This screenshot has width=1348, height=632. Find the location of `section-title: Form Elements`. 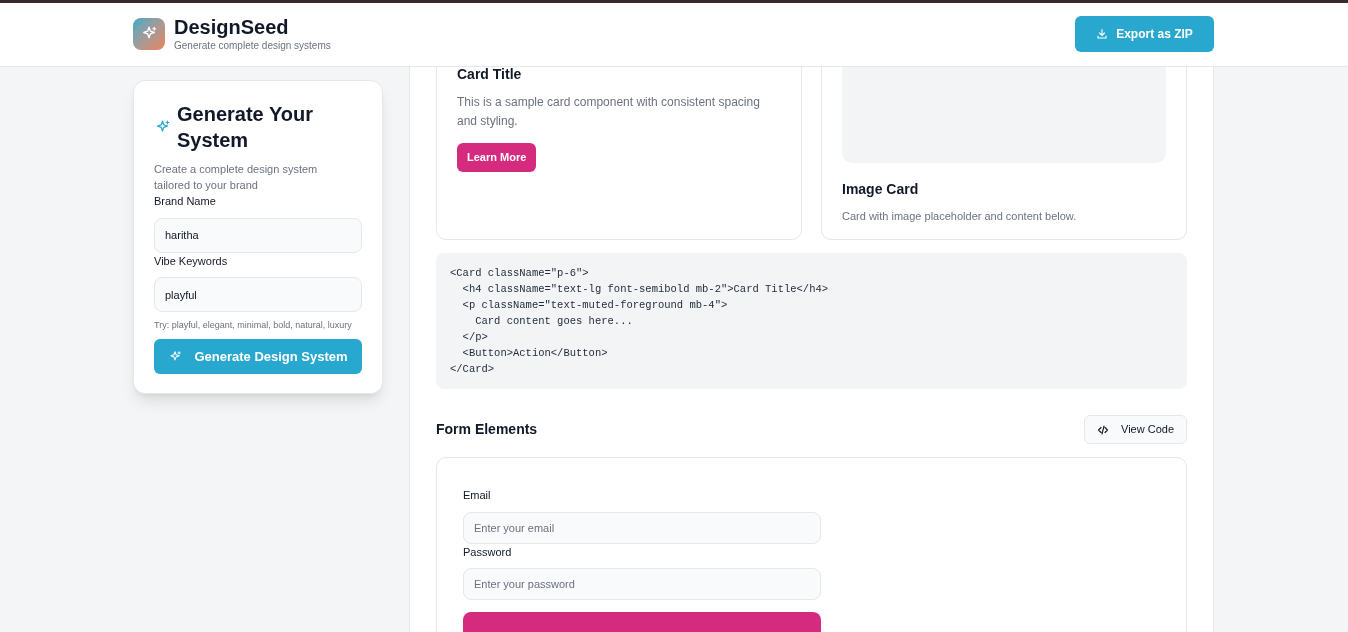

section-title: Form Elements is located at coordinates (487, 429).